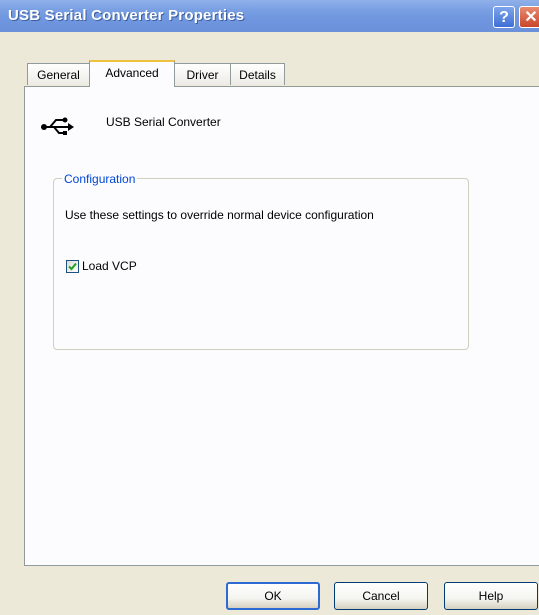 The width and height of the screenshot is (539, 615). Describe the element at coordinates (504, 17) in the screenshot. I see `help-icon: ?` at that location.